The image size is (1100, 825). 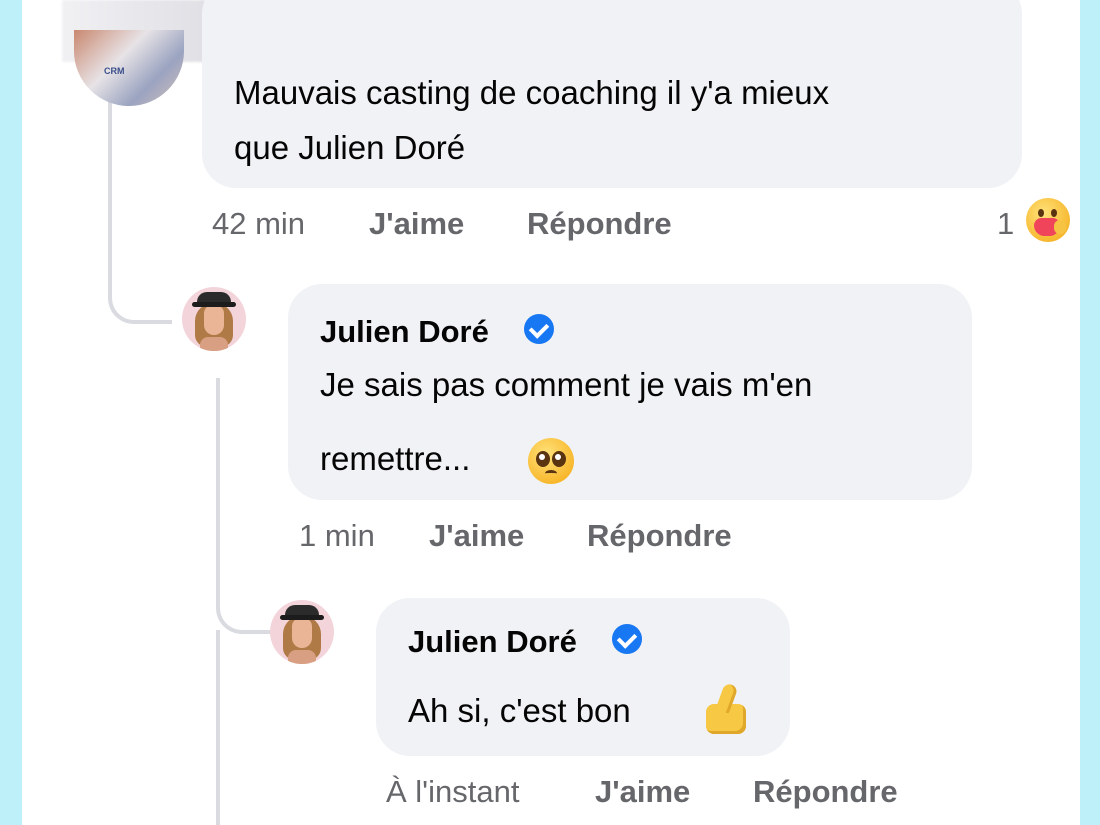 I want to click on julien-dore-avatar, so click(x=214, y=319).